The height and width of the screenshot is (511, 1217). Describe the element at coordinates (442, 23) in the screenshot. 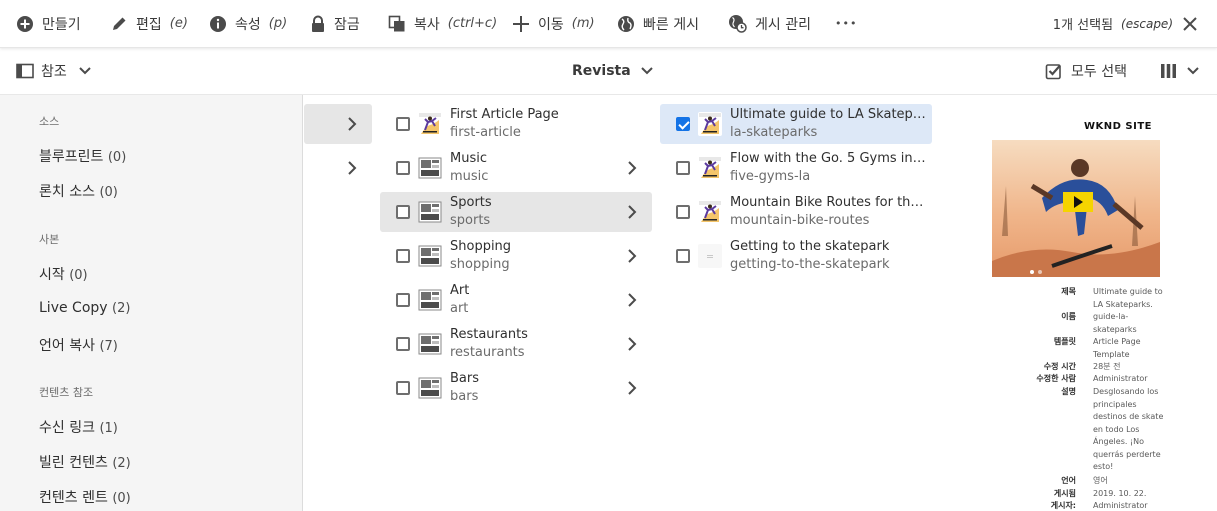

I see `copy-button: 복사 (ctrl+c)` at that location.